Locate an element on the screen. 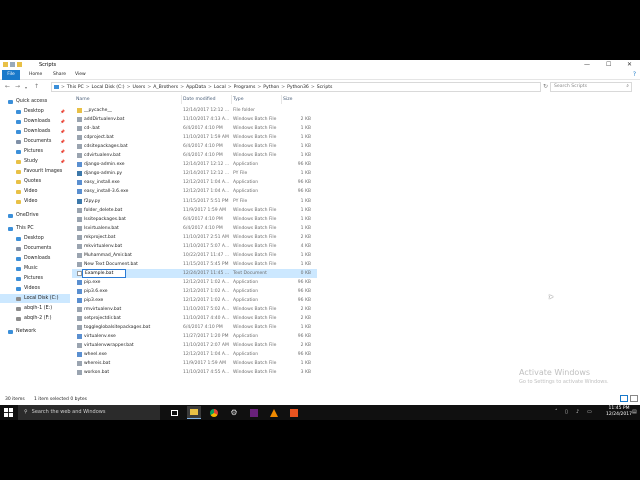 This screenshot has width=640, height=480. nav-item-9: Video is located at coordinates (35, 201).